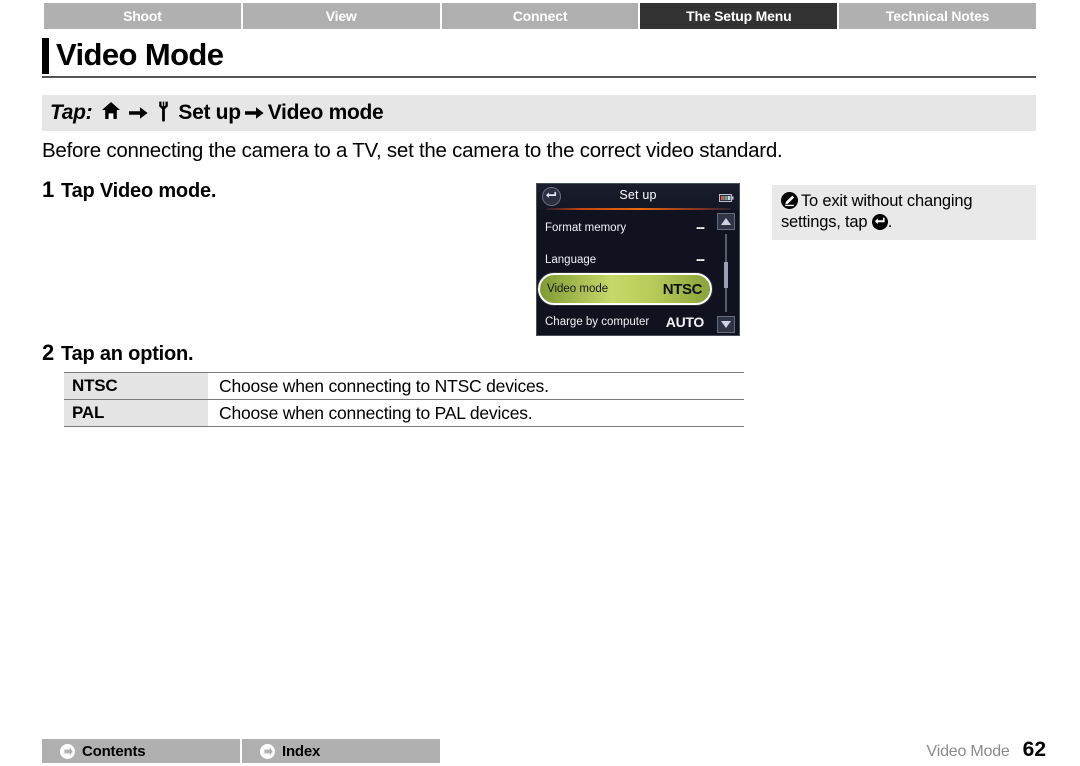 This screenshot has width=1080, height=766. What do you see at coordinates (578, 289) in the screenshot?
I see `lcd-item-label: Video mode` at bounding box center [578, 289].